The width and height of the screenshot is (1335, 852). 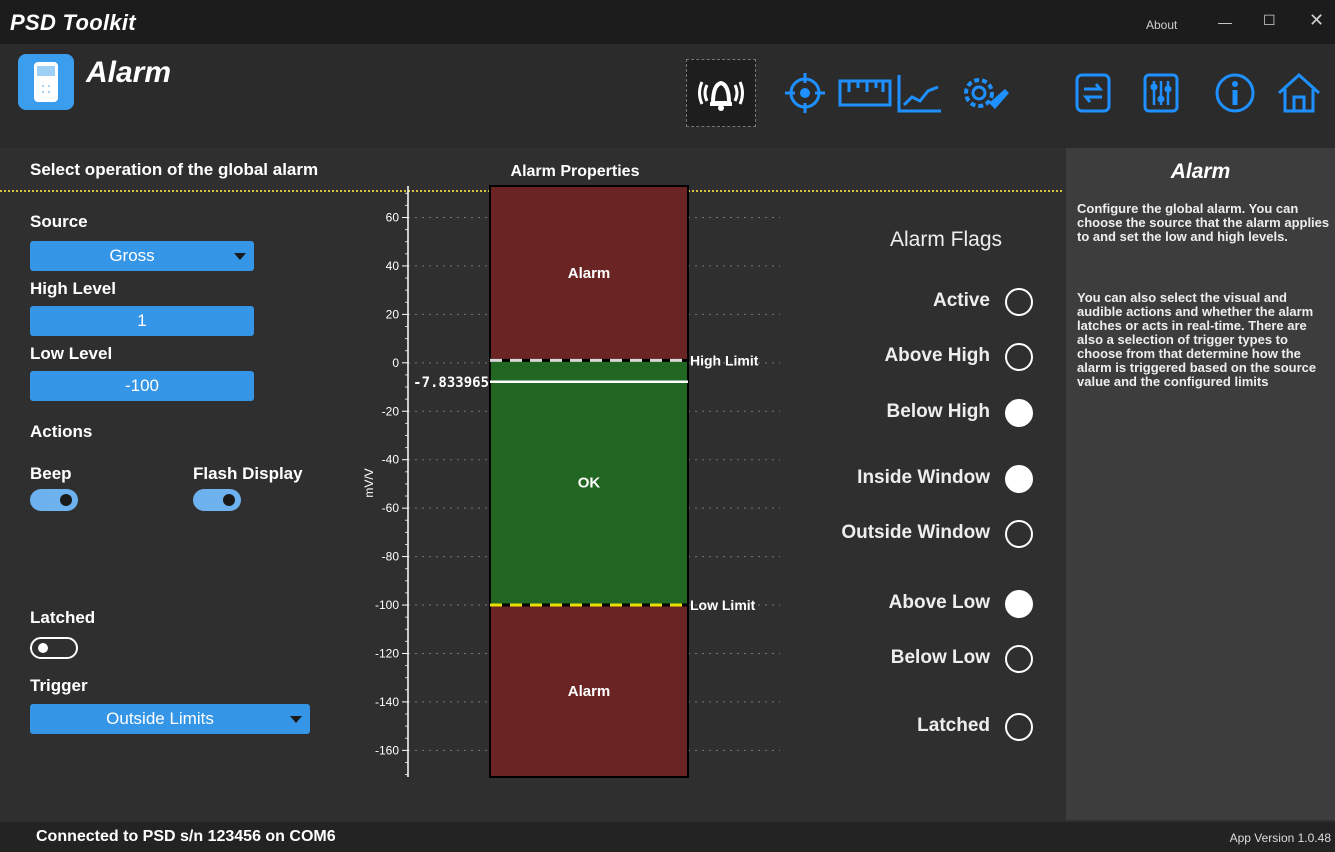 I want to click on gear-wrench-icon, so click(x=986, y=93).